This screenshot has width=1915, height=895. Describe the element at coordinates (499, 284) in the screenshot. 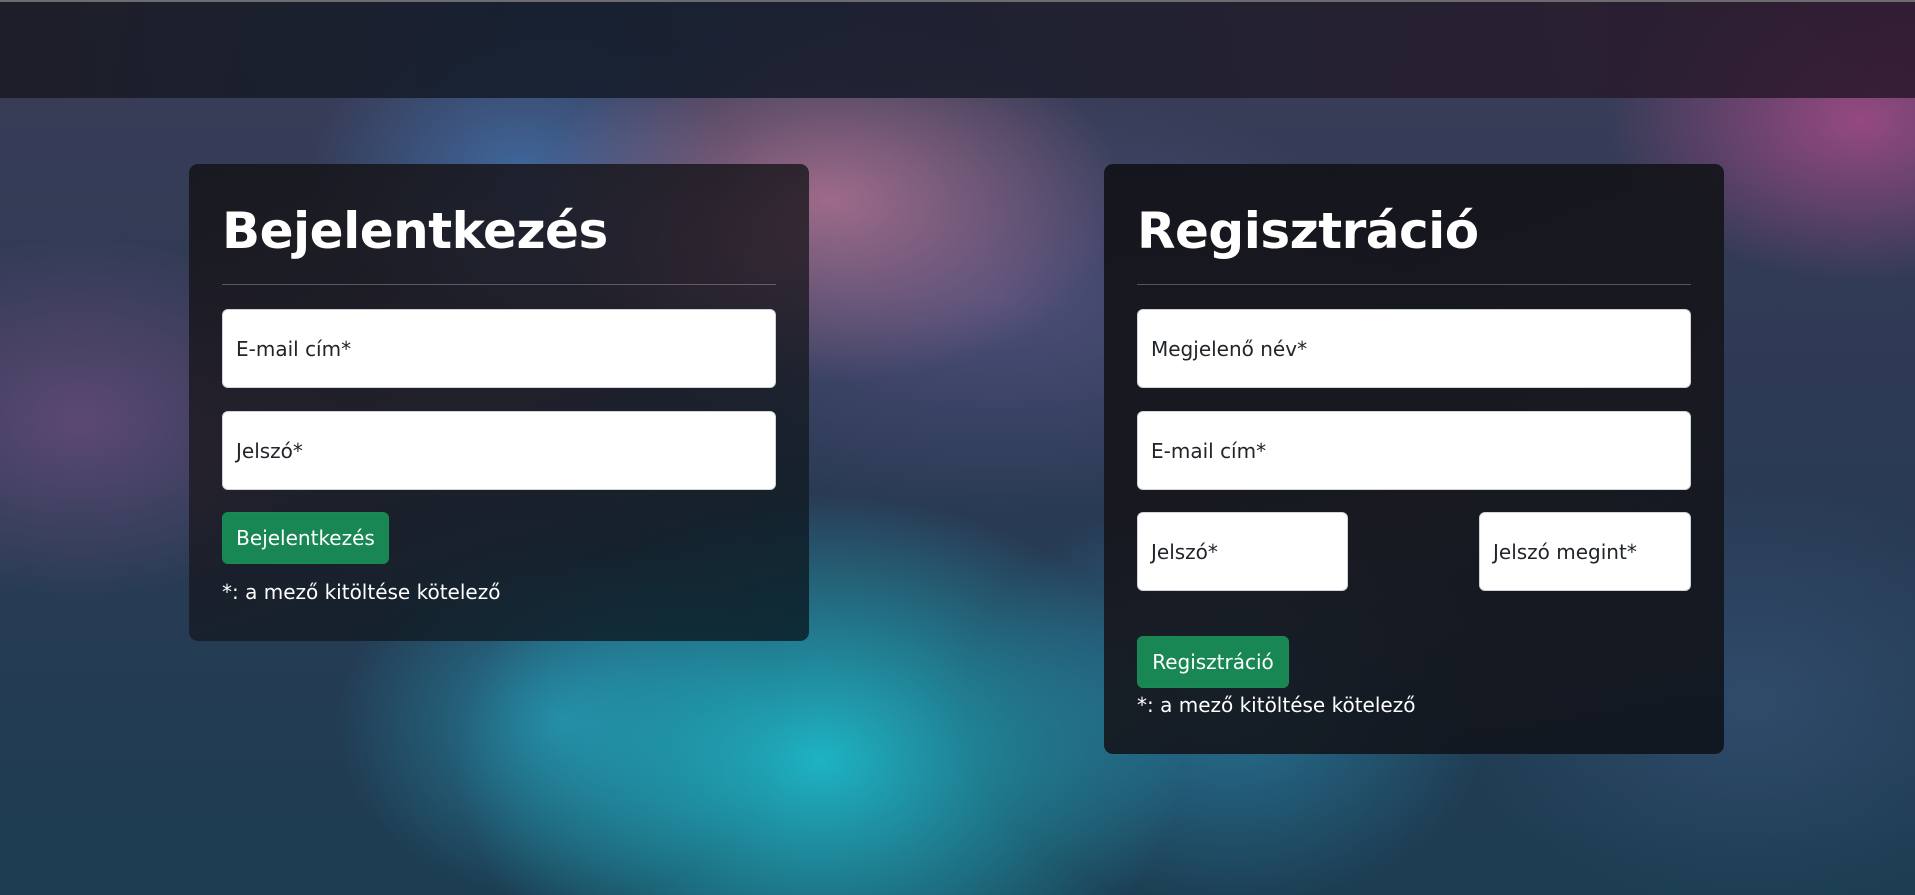

I see `login-divider` at that location.